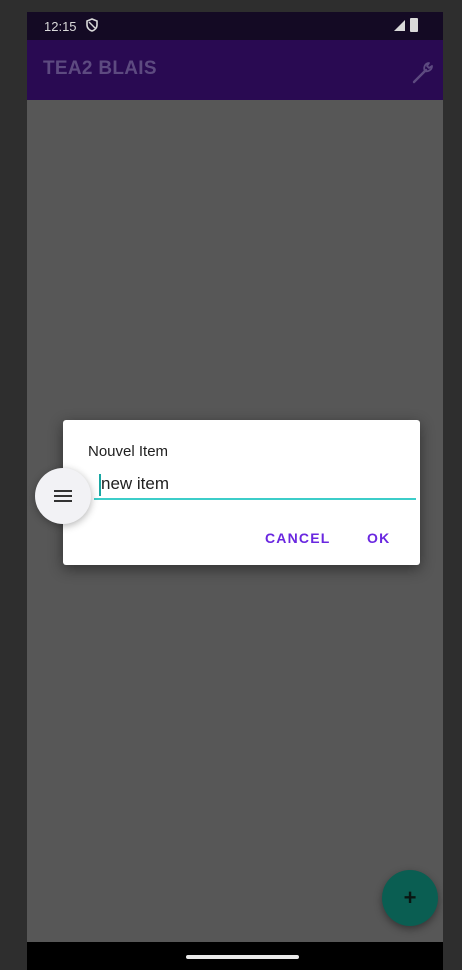 The width and height of the screenshot is (462, 970). Describe the element at coordinates (424, 72) in the screenshot. I see `wrench-icon` at that location.